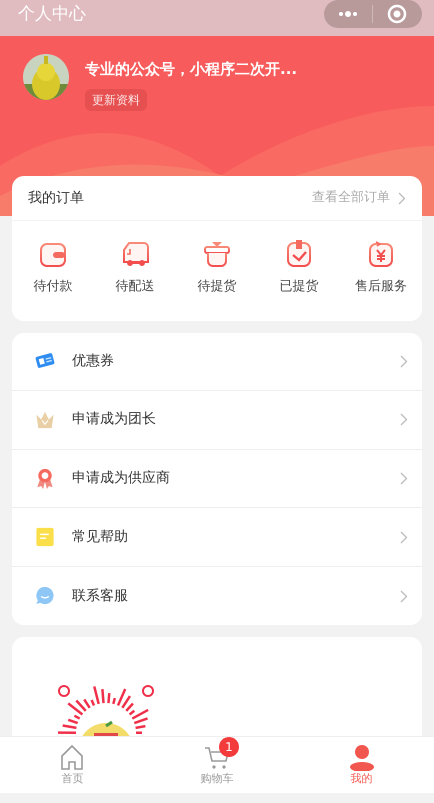 The image size is (434, 803). What do you see at coordinates (53, 270) in the screenshot?
I see `order-status-item: 待付款` at bounding box center [53, 270].